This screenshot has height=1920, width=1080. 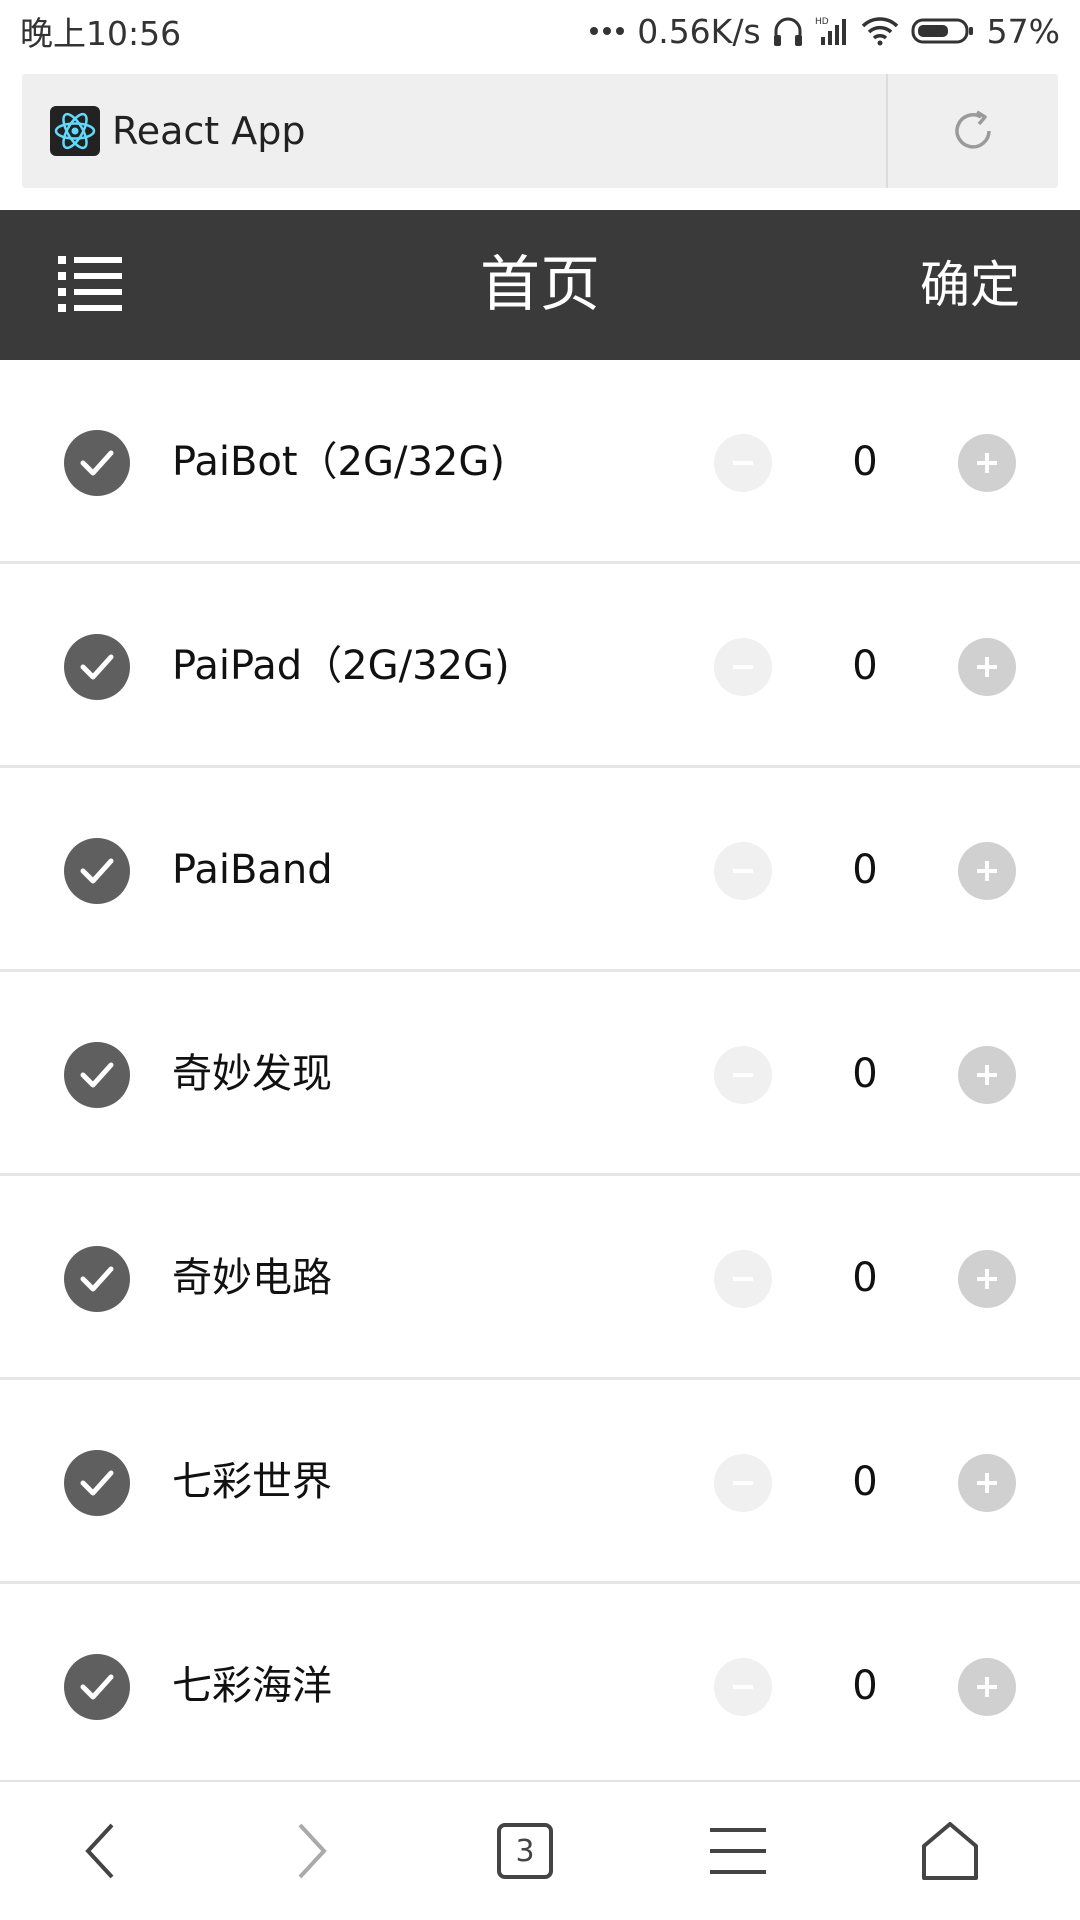 I want to click on wifi-icon, so click(x=880, y=31).